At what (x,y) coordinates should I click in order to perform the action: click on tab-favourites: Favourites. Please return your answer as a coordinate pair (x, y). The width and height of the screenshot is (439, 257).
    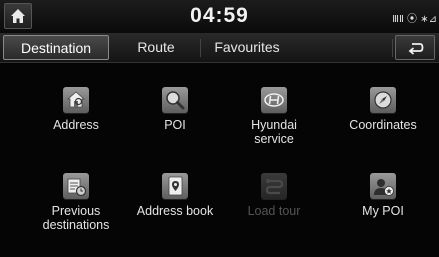
    Looking at the image, I should click on (247, 47).